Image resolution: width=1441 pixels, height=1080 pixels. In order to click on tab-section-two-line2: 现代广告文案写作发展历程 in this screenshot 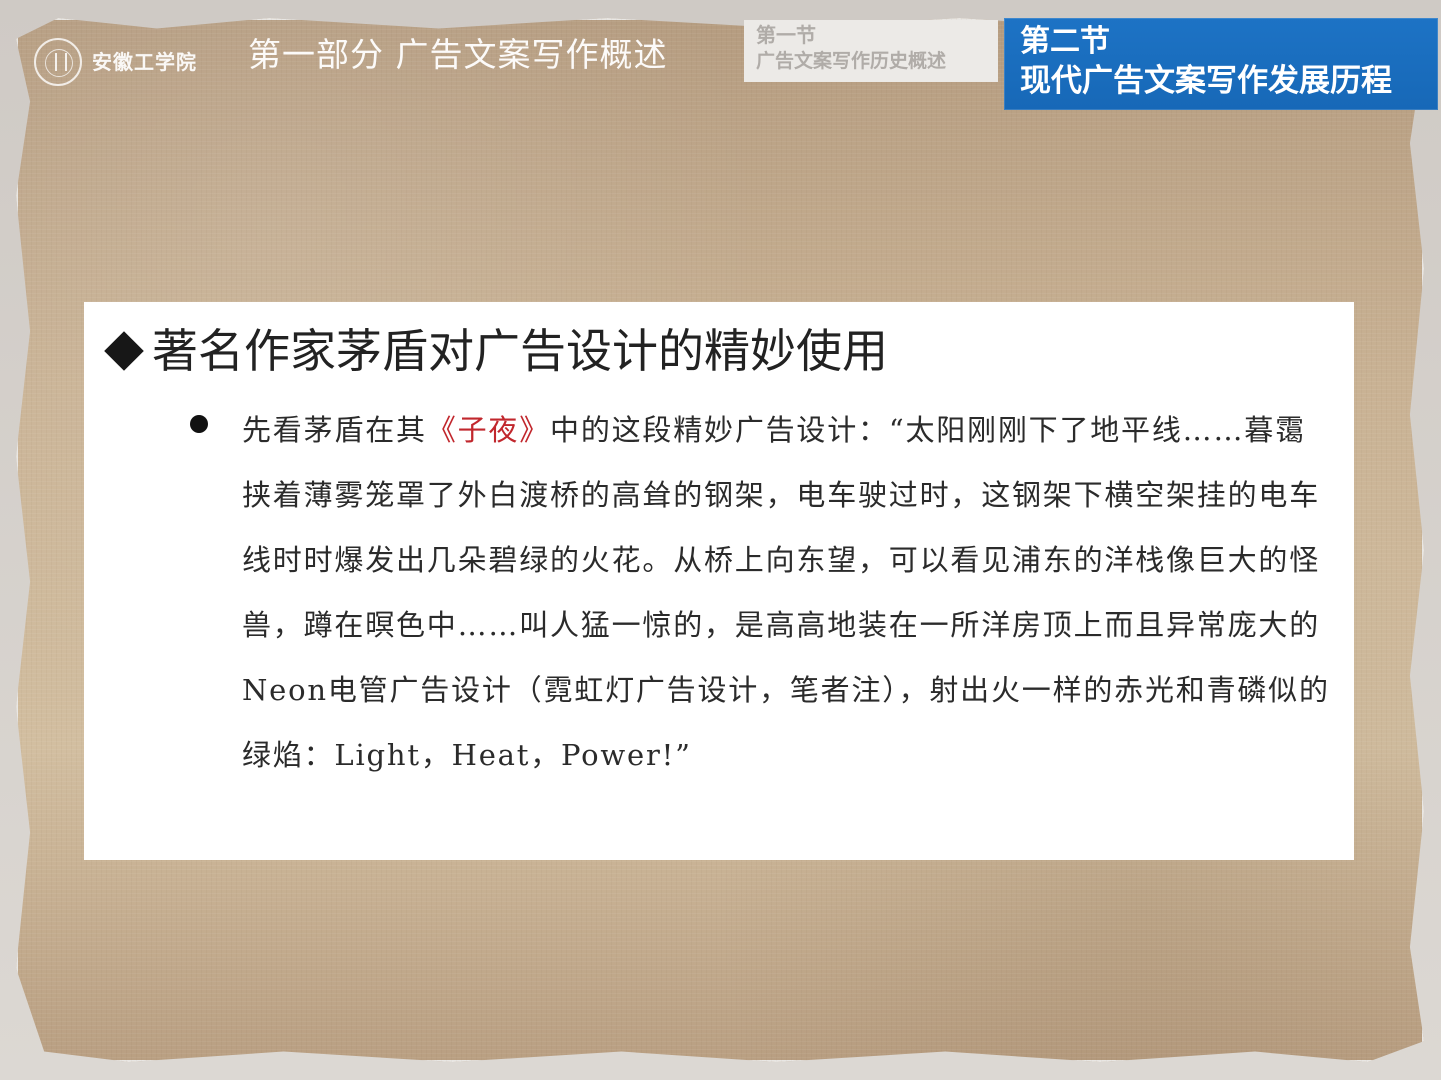, I will do `click(1206, 81)`.